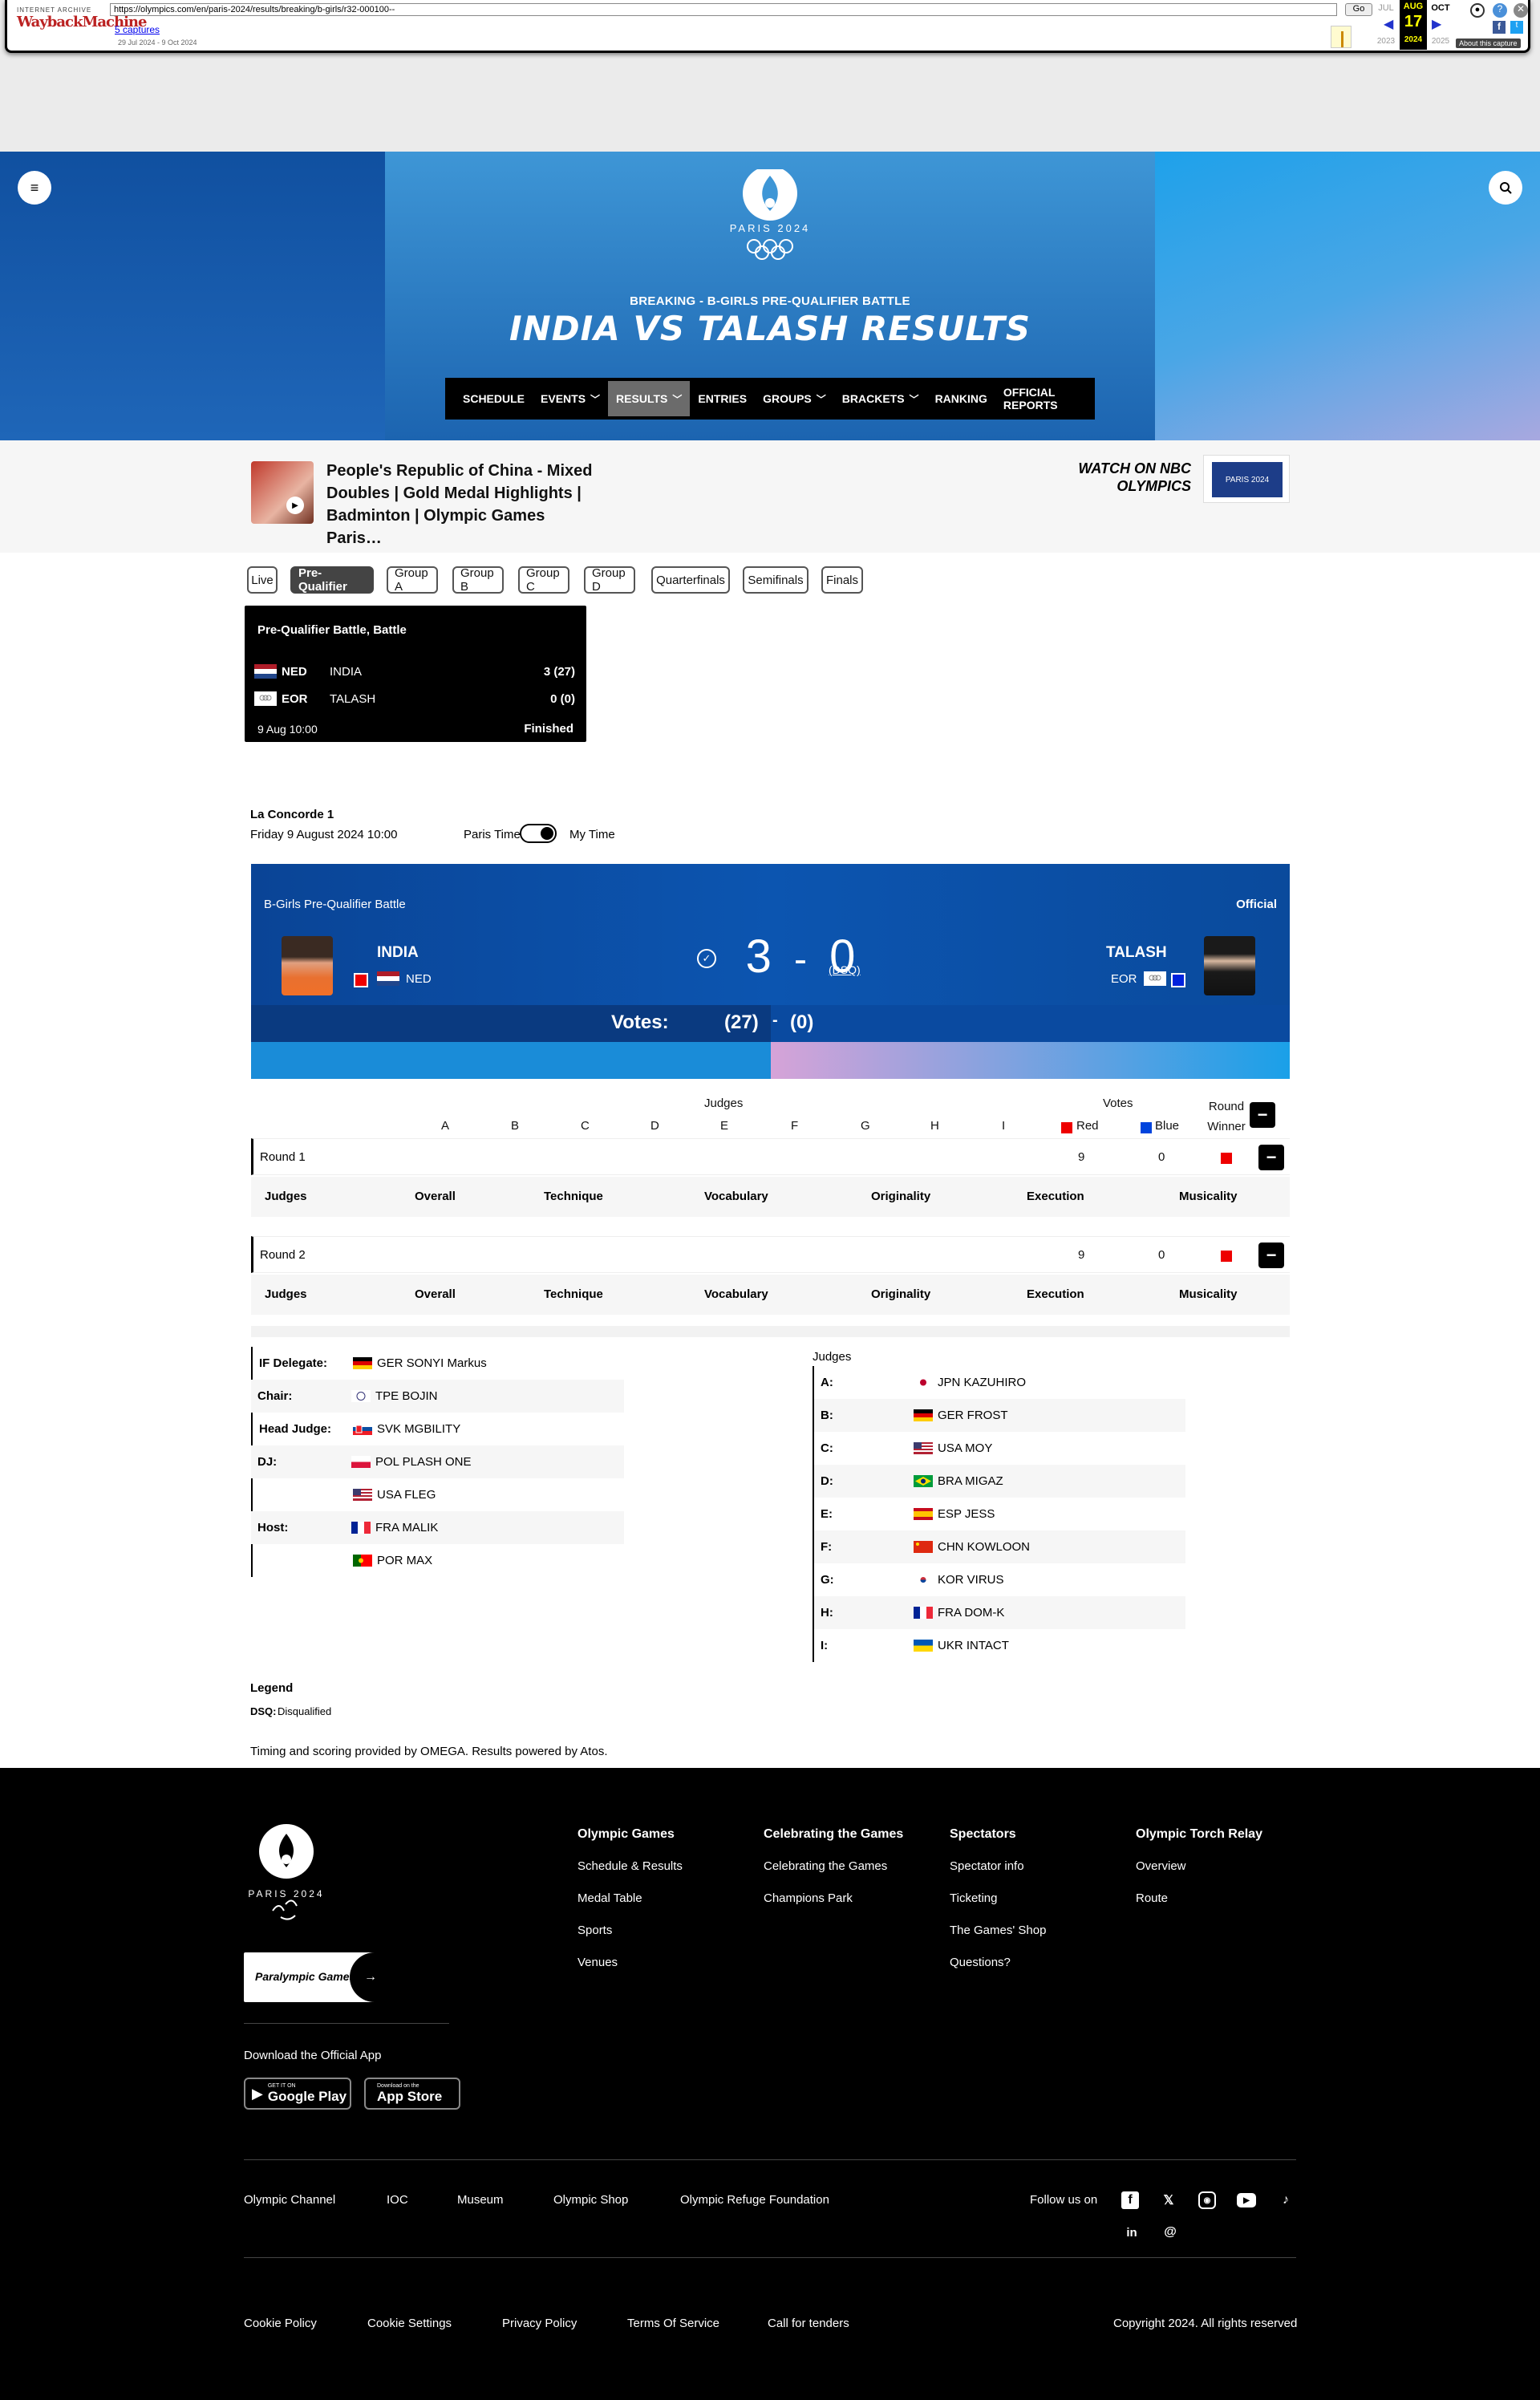  I want to click on collapse-all-button: −, so click(1262, 1115).